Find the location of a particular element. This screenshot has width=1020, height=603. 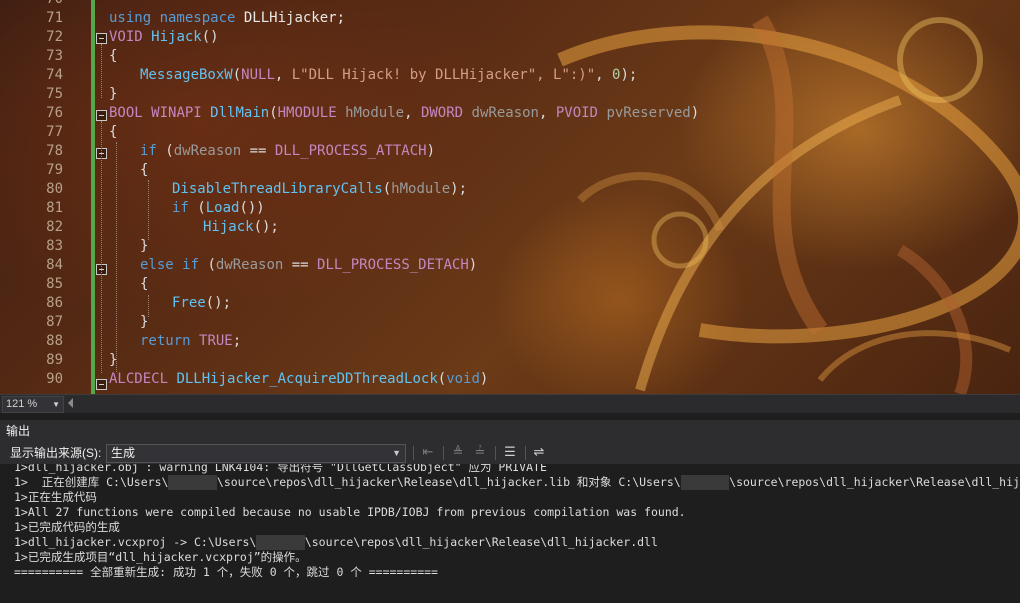

code-line: else if (dwReason == DLL_PROCESS_DETACH) is located at coordinates (308, 265).